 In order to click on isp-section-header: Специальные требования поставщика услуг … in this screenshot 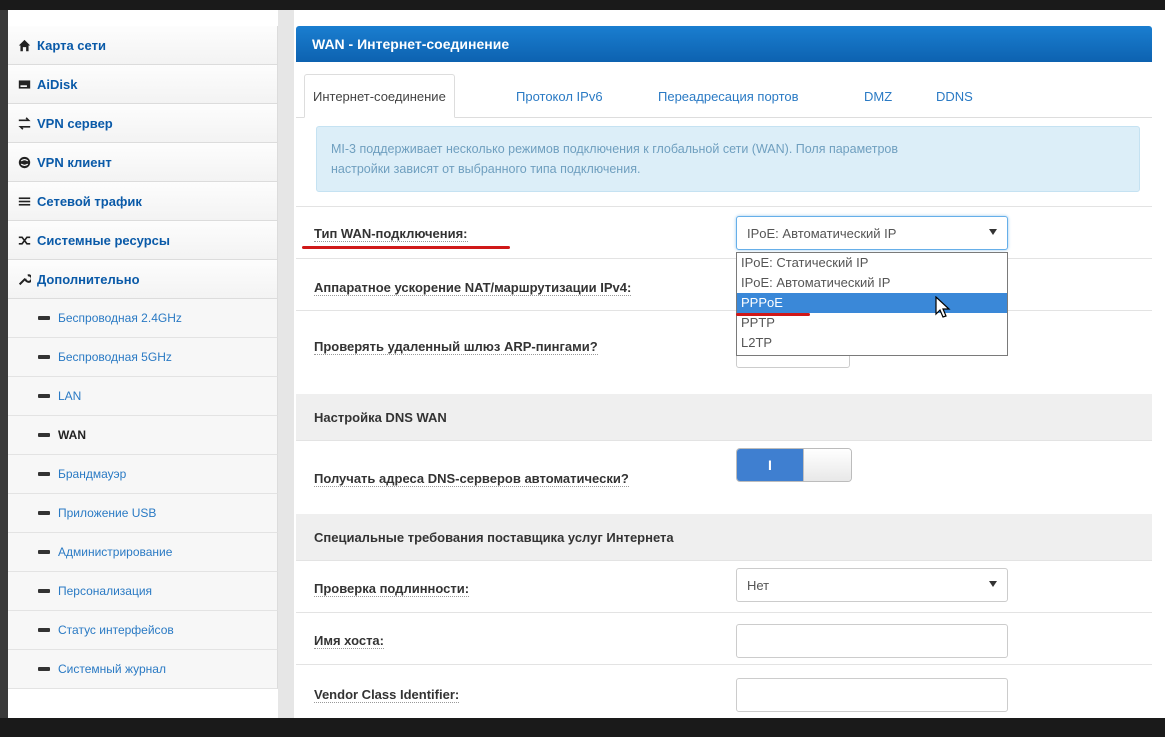, I will do `click(724, 537)`.